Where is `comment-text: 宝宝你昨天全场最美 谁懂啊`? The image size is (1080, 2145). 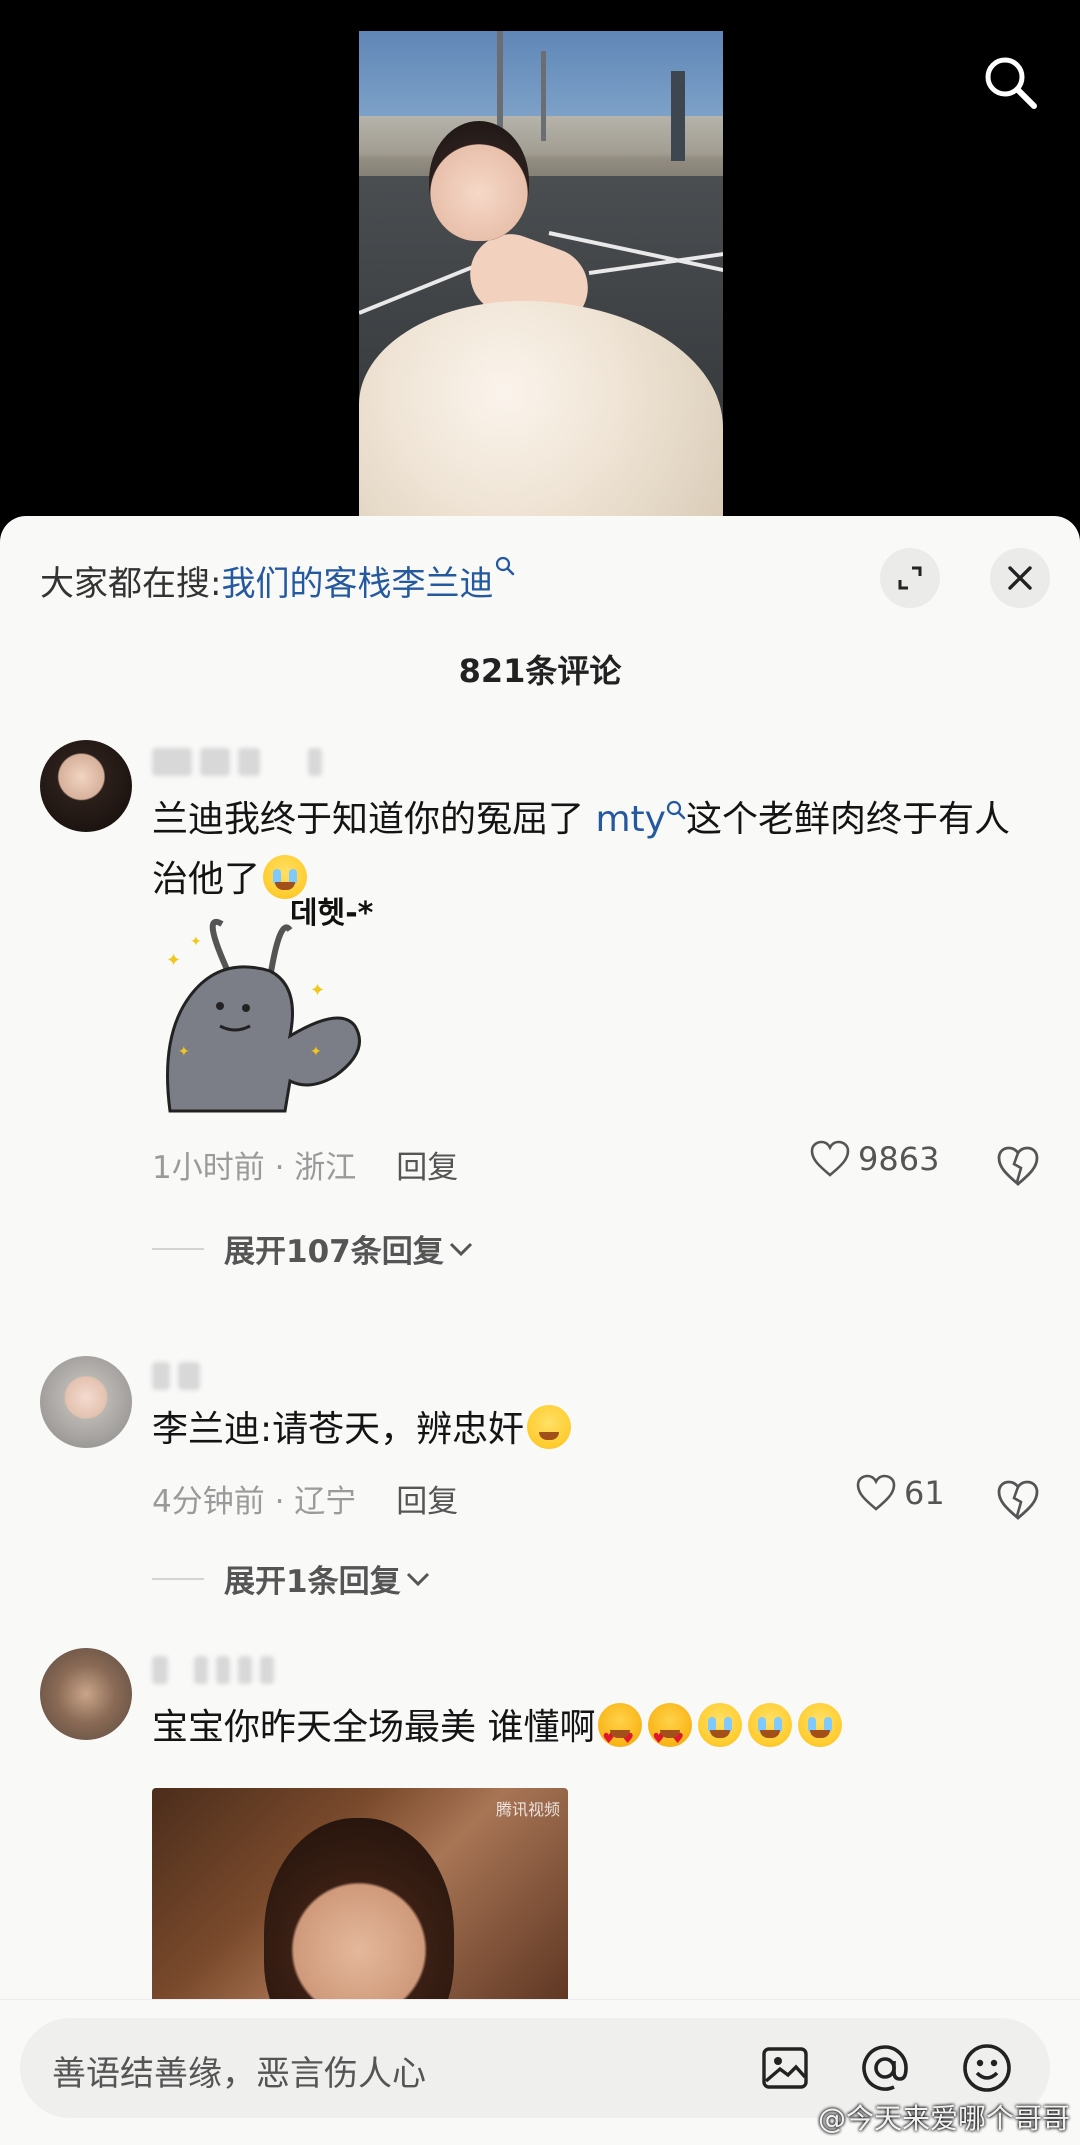 comment-text: 宝宝你昨天全场最美 谁懂啊 is located at coordinates (592, 1733).